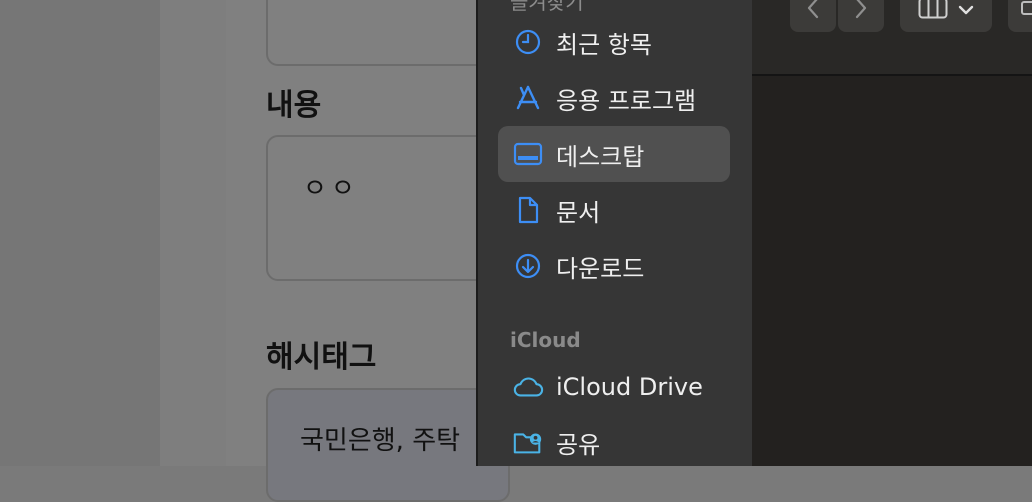 The width and height of the screenshot is (1032, 502). Describe the element at coordinates (528, 42) in the screenshot. I see `clock-icon` at that location.